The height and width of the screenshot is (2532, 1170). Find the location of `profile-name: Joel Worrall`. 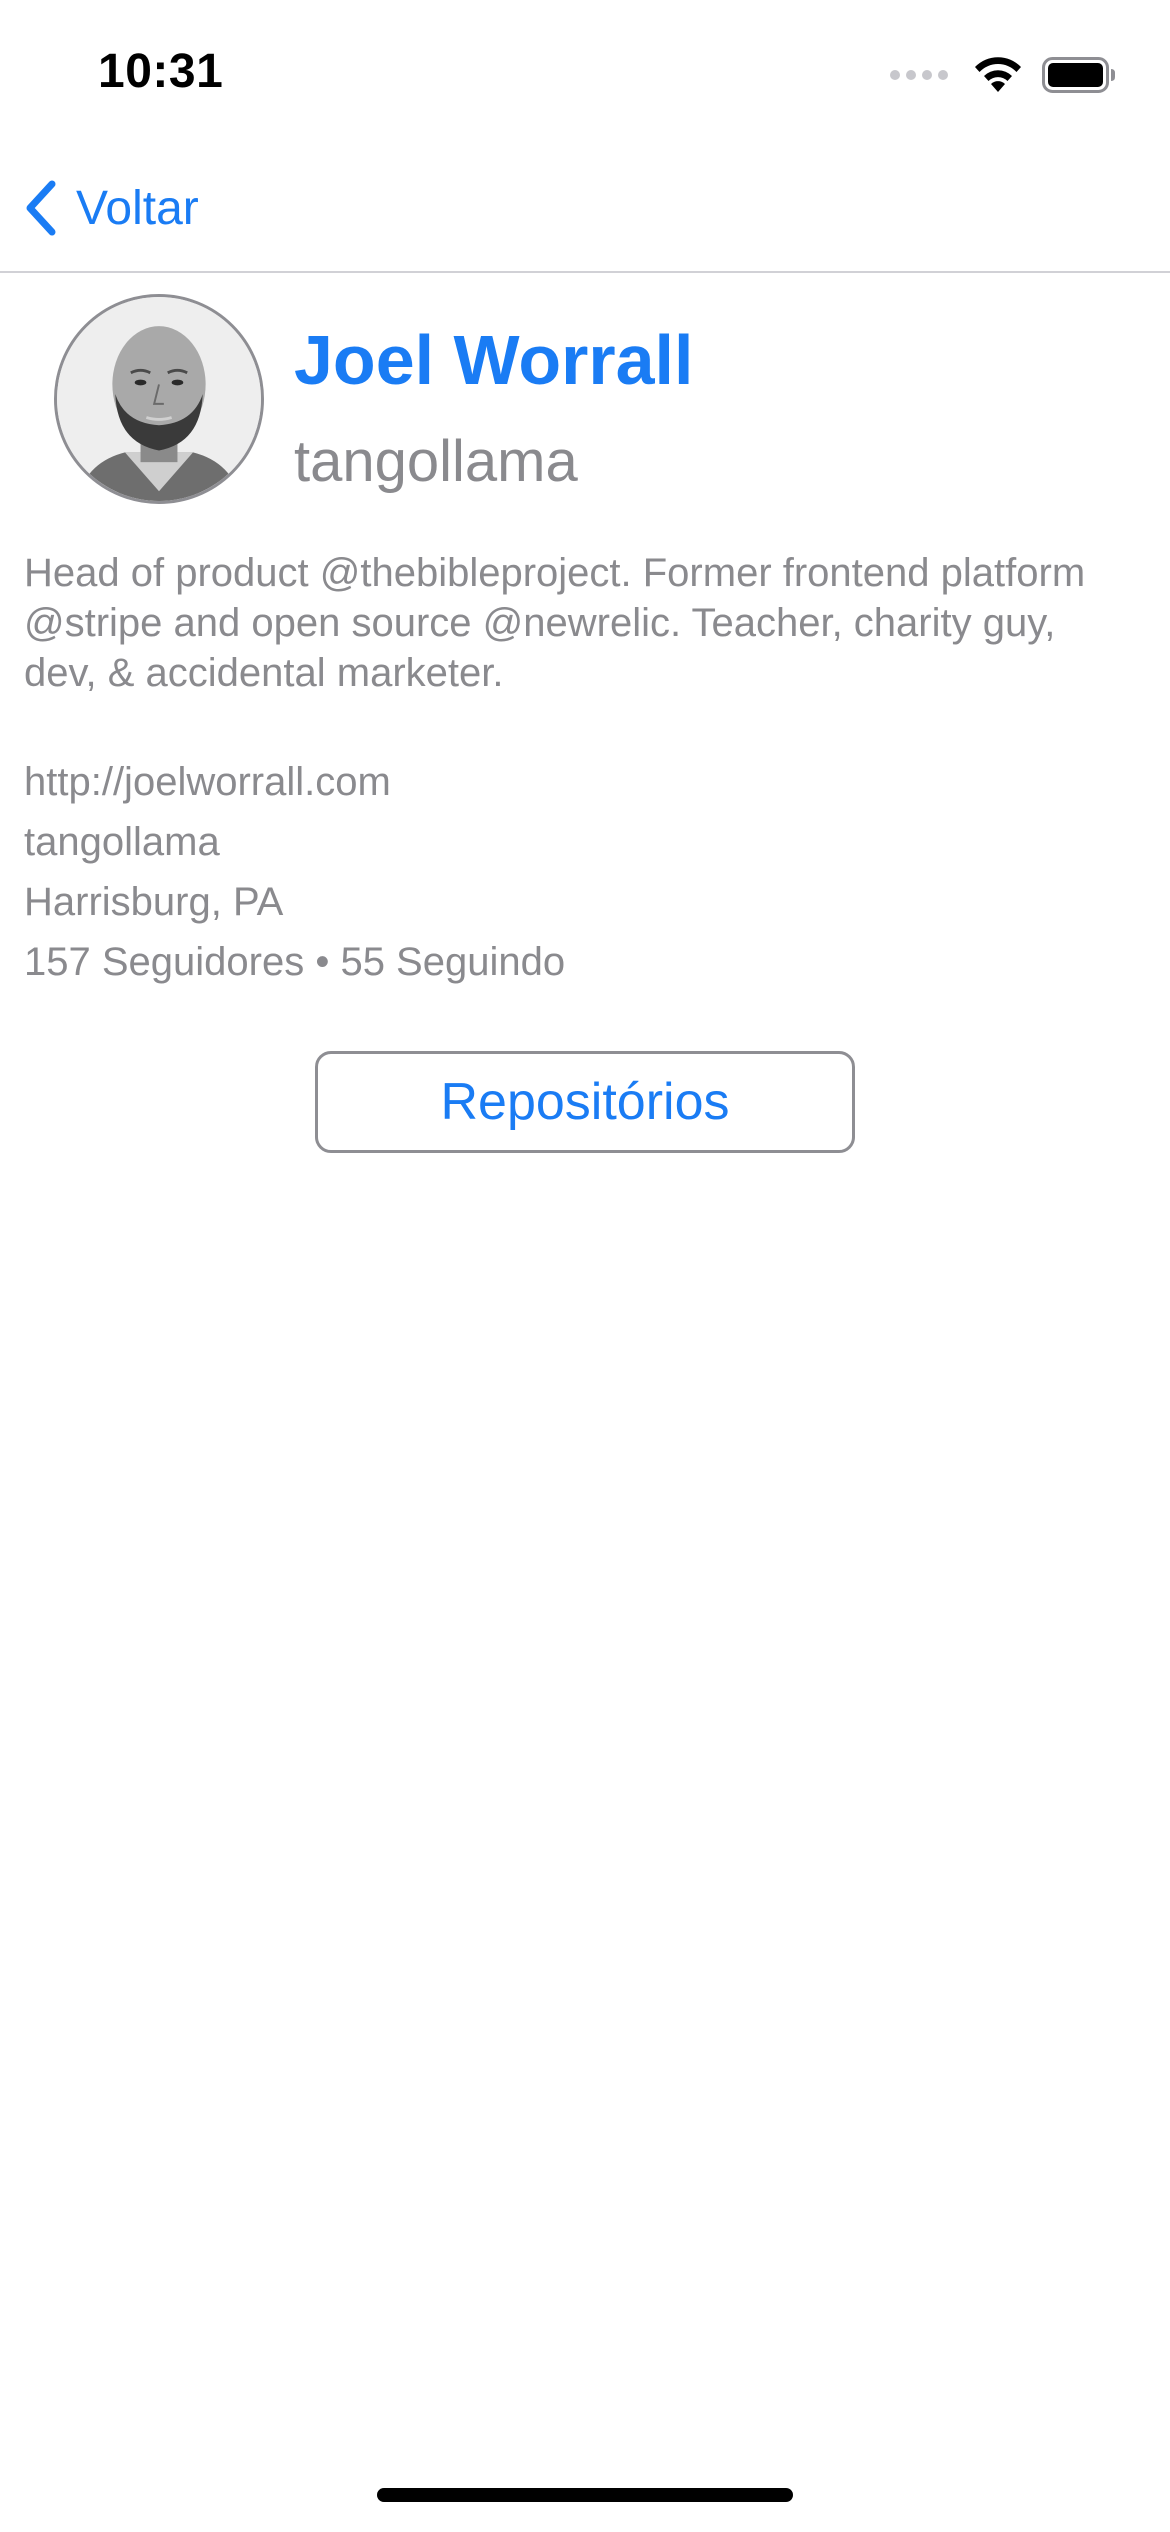

profile-name: Joel Worrall is located at coordinates (494, 360).